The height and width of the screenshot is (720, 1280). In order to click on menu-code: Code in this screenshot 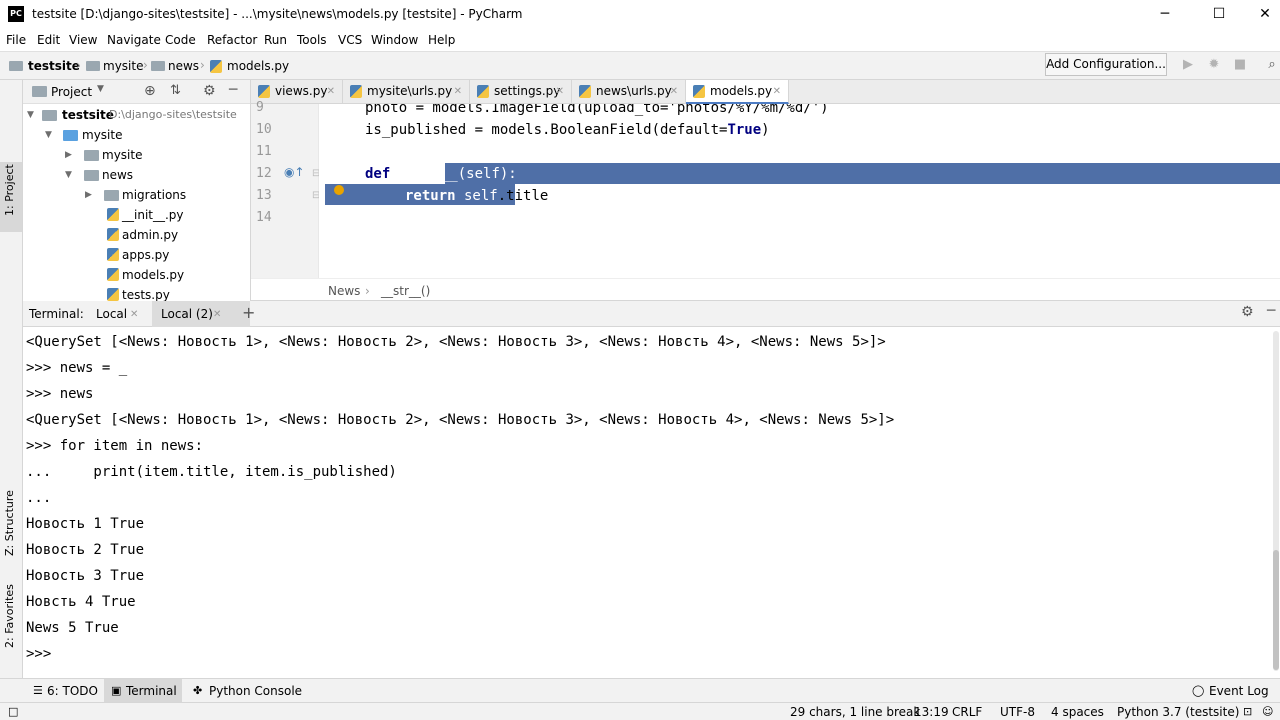, I will do `click(180, 40)`.